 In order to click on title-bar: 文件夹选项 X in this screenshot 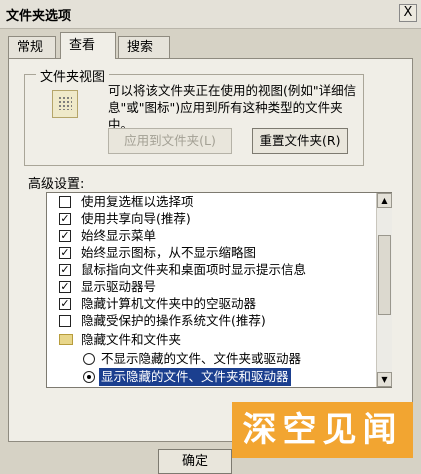, I will do `click(210, 14)`.